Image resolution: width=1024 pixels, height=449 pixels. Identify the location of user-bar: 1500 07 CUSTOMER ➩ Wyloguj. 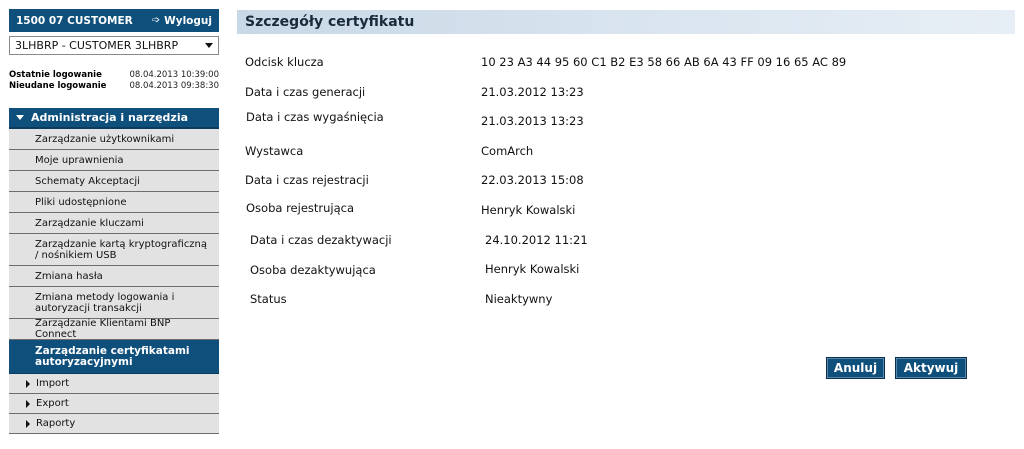
(114, 20).